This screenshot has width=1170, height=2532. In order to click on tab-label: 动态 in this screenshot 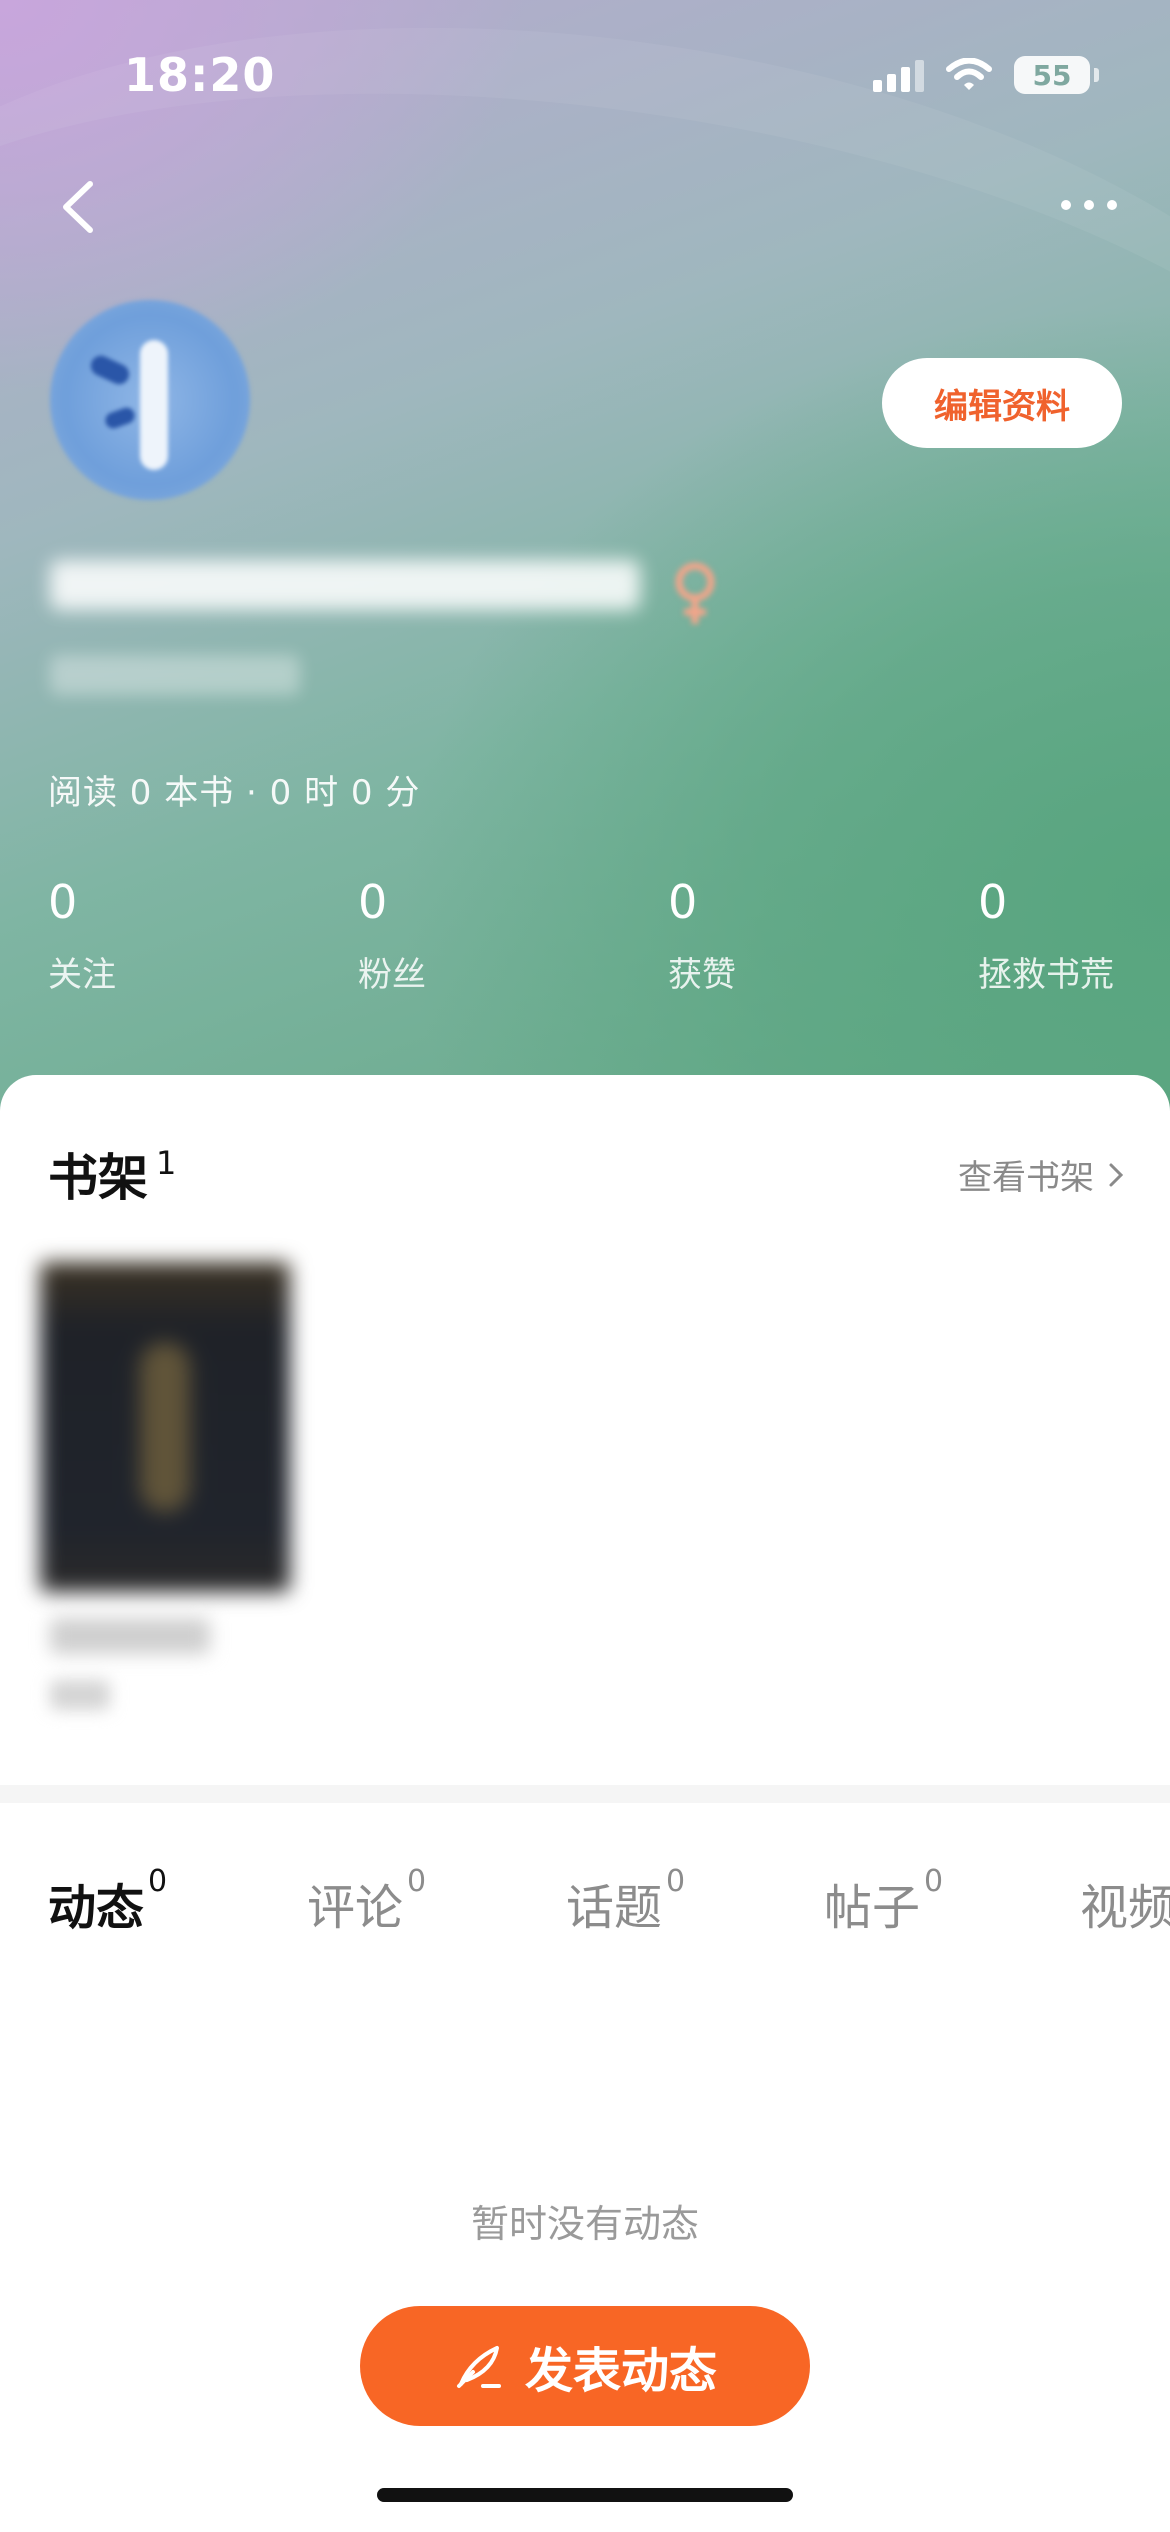, I will do `click(96, 1908)`.